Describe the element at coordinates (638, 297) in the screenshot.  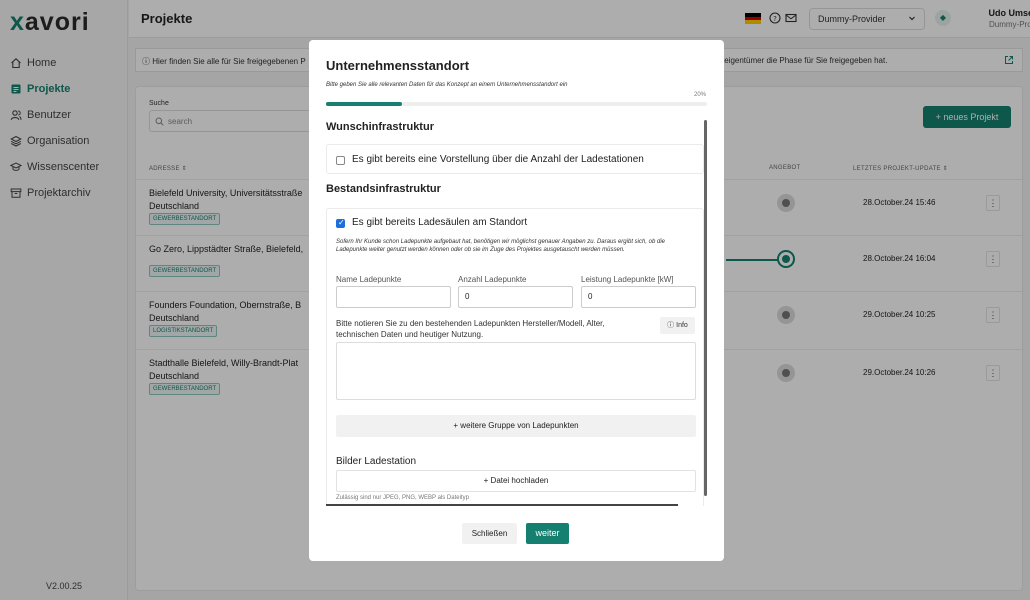
I see `leistung-ladepunkte-input: 0` at that location.